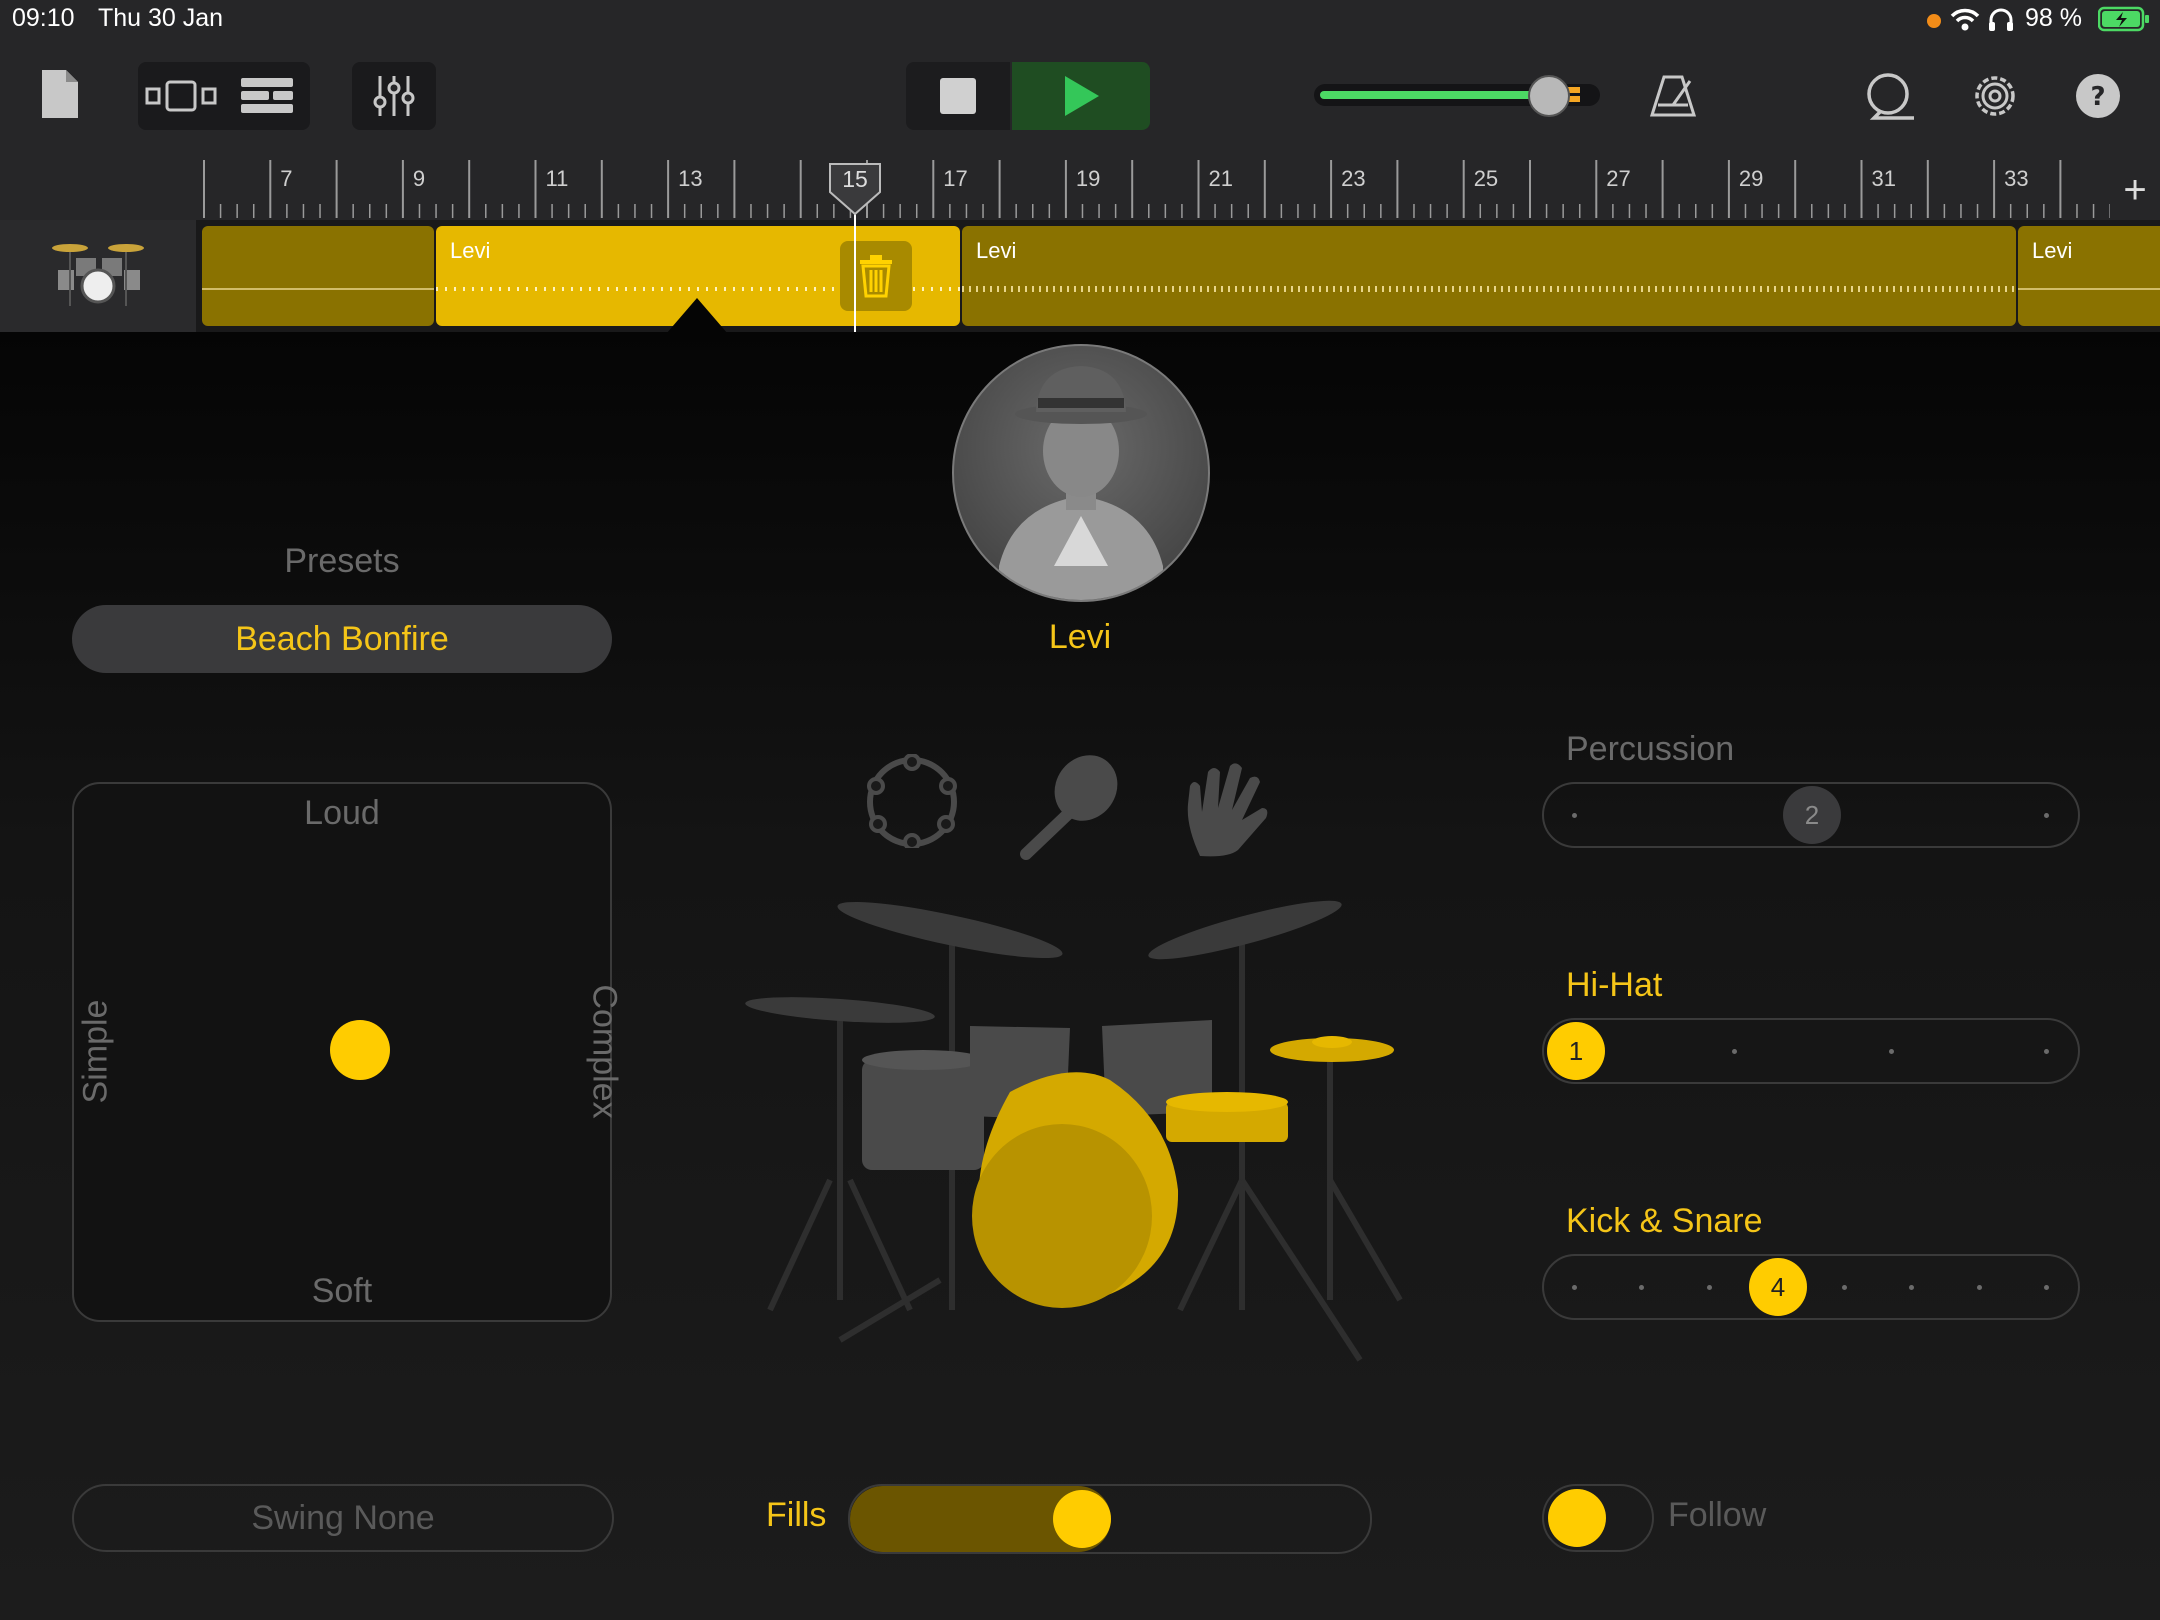  What do you see at coordinates (1577, 1518) in the screenshot?
I see `follow-toggle-knob` at bounding box center [1577, 1518].